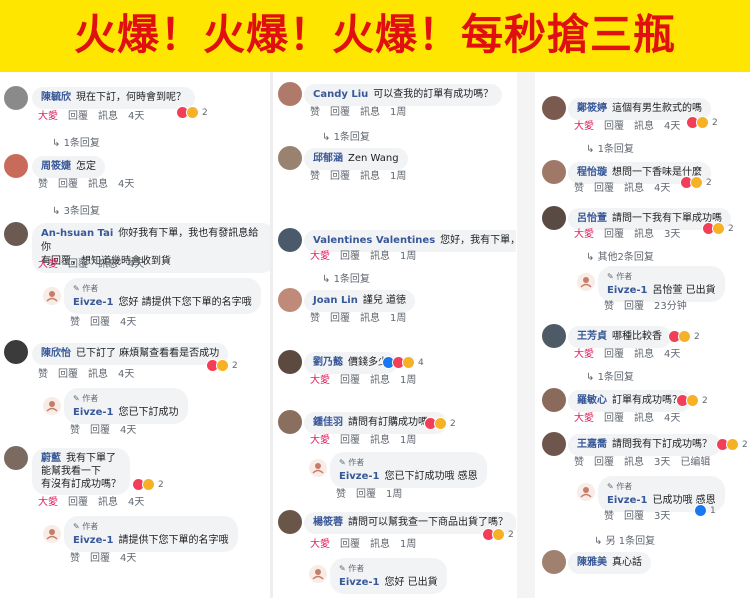 Image resolution: width=750 pixels, height=606 pixels. What do you see at coordinates (56, 97) in the screenshot?
I see `comment-author: 陳毓欣` at bounding box center [56, 97].